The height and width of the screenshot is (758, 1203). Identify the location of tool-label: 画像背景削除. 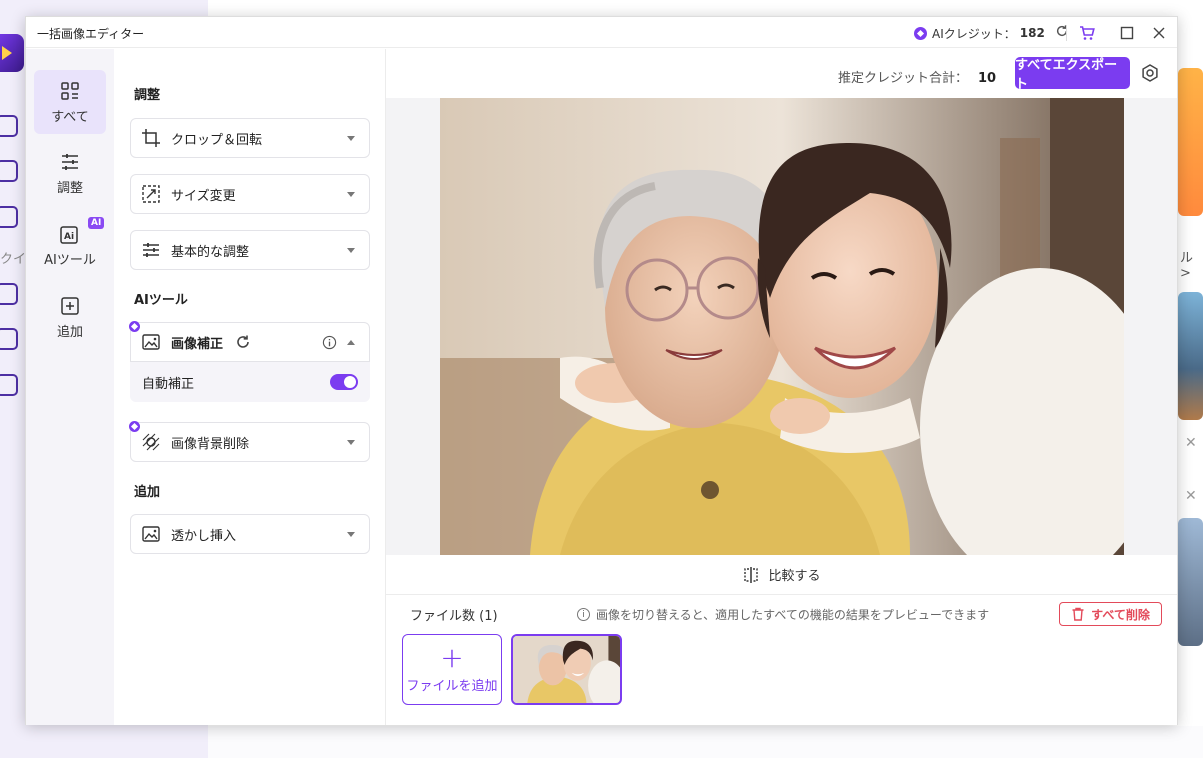
(210, 444).